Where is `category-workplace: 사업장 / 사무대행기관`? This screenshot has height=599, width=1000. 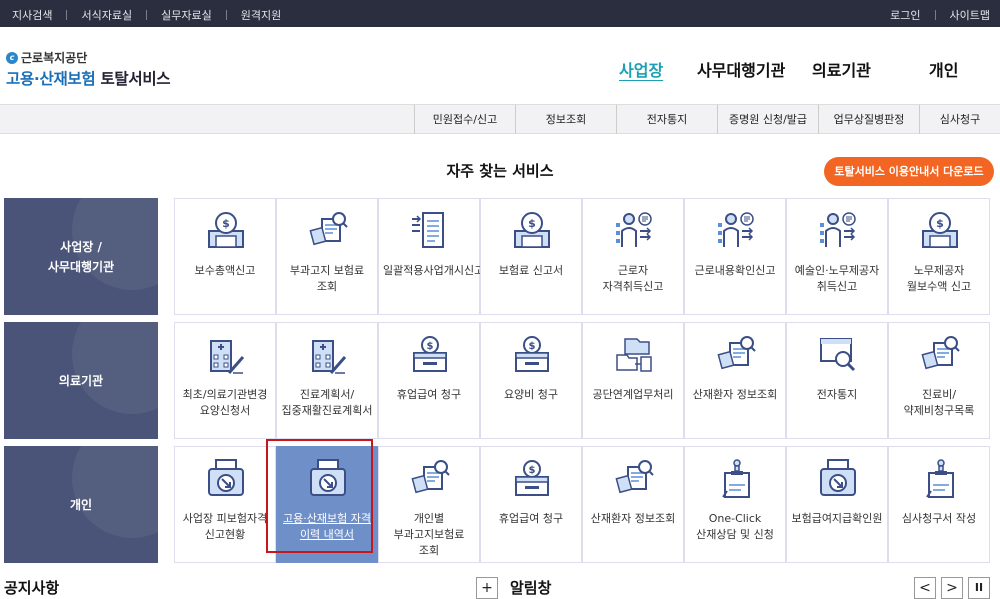
category-workplace: 사업장 / 사무대행기관 is located at coordinates (81, 256).